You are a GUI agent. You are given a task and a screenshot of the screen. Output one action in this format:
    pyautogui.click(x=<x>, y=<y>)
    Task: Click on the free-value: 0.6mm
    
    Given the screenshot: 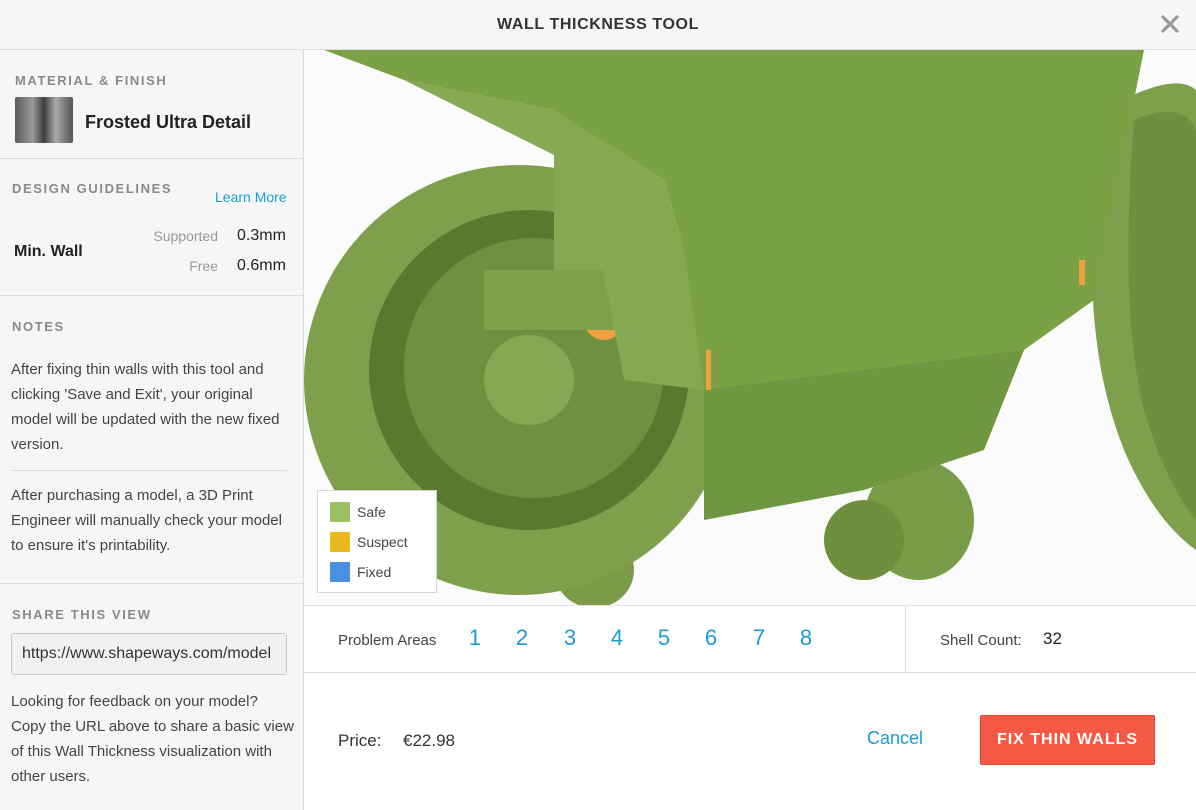 What is the action you would take?
    pyautogui.click(x=261, y=265)
    